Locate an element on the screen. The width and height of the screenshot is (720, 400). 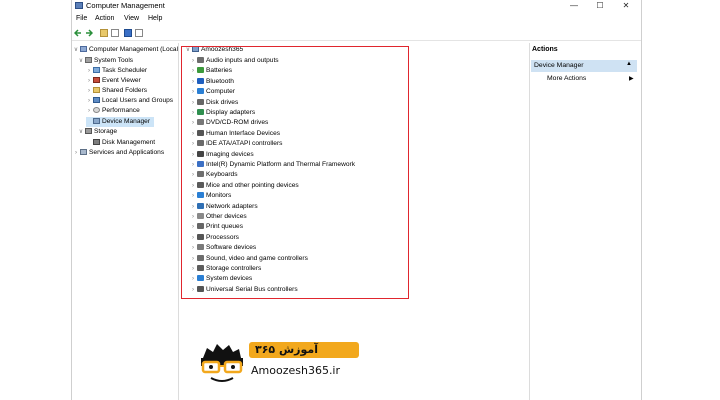
tree-item-disk-management: Disk Management is located at coordinates (120, 143).